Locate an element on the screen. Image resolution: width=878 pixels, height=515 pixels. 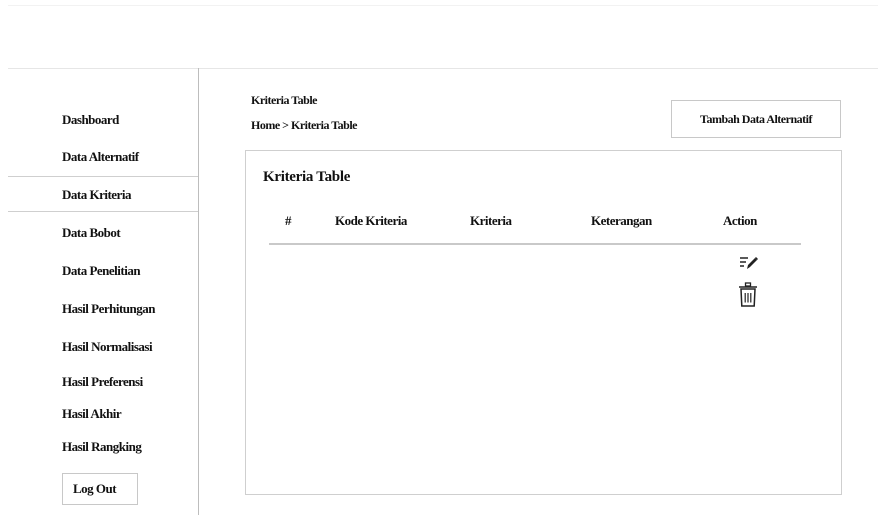
column-header-action: Action is located at coordinates (740, 220).